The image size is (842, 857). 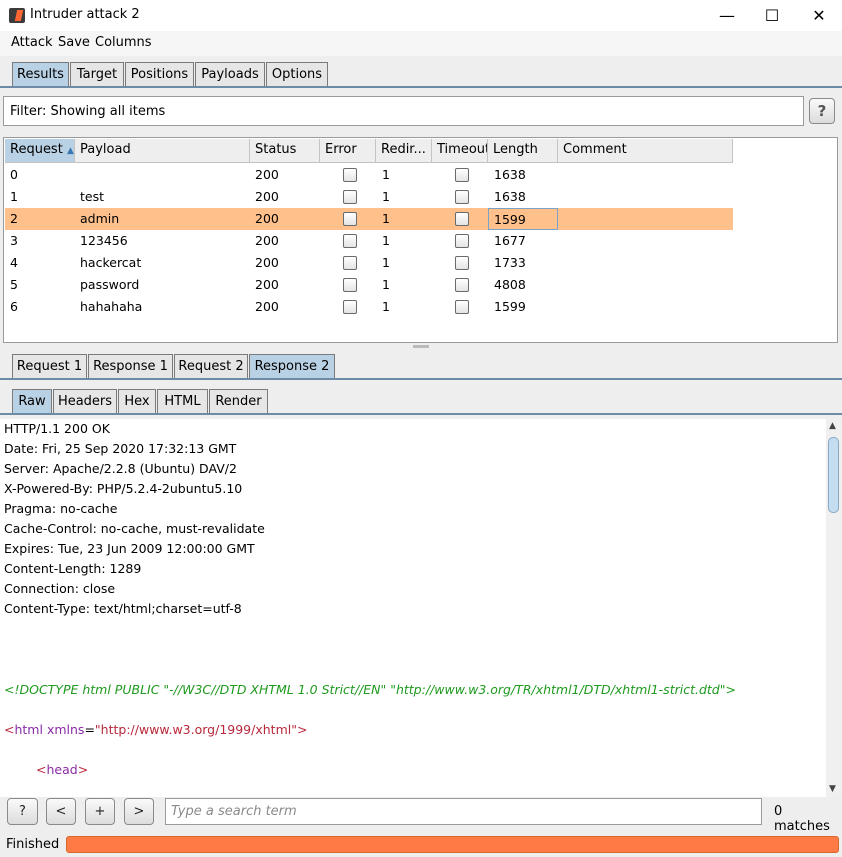 What do you see at coordinates (523, 151) in the screenshot?
I see `column-header-length: Length` at bounding box center [523, 151].